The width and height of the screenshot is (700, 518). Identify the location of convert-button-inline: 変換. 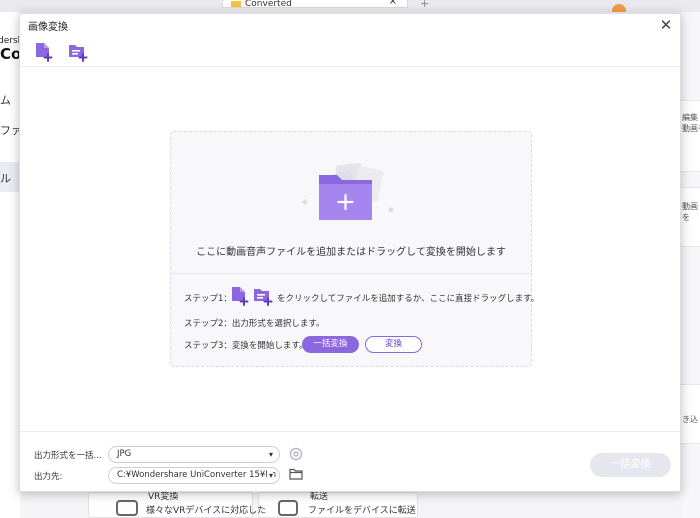
(393, 344).